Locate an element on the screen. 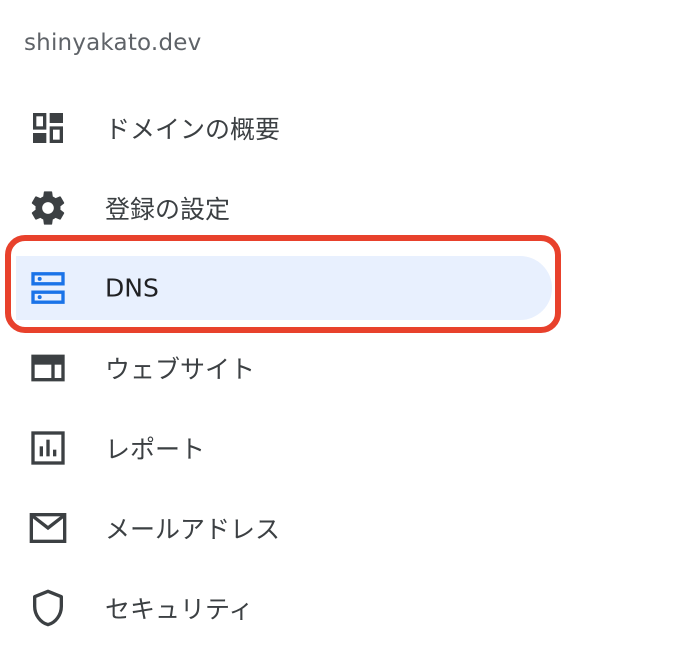 The image size is (678, 662). nav-item-website: ウェブサイト is located at coordinates (339, 368).